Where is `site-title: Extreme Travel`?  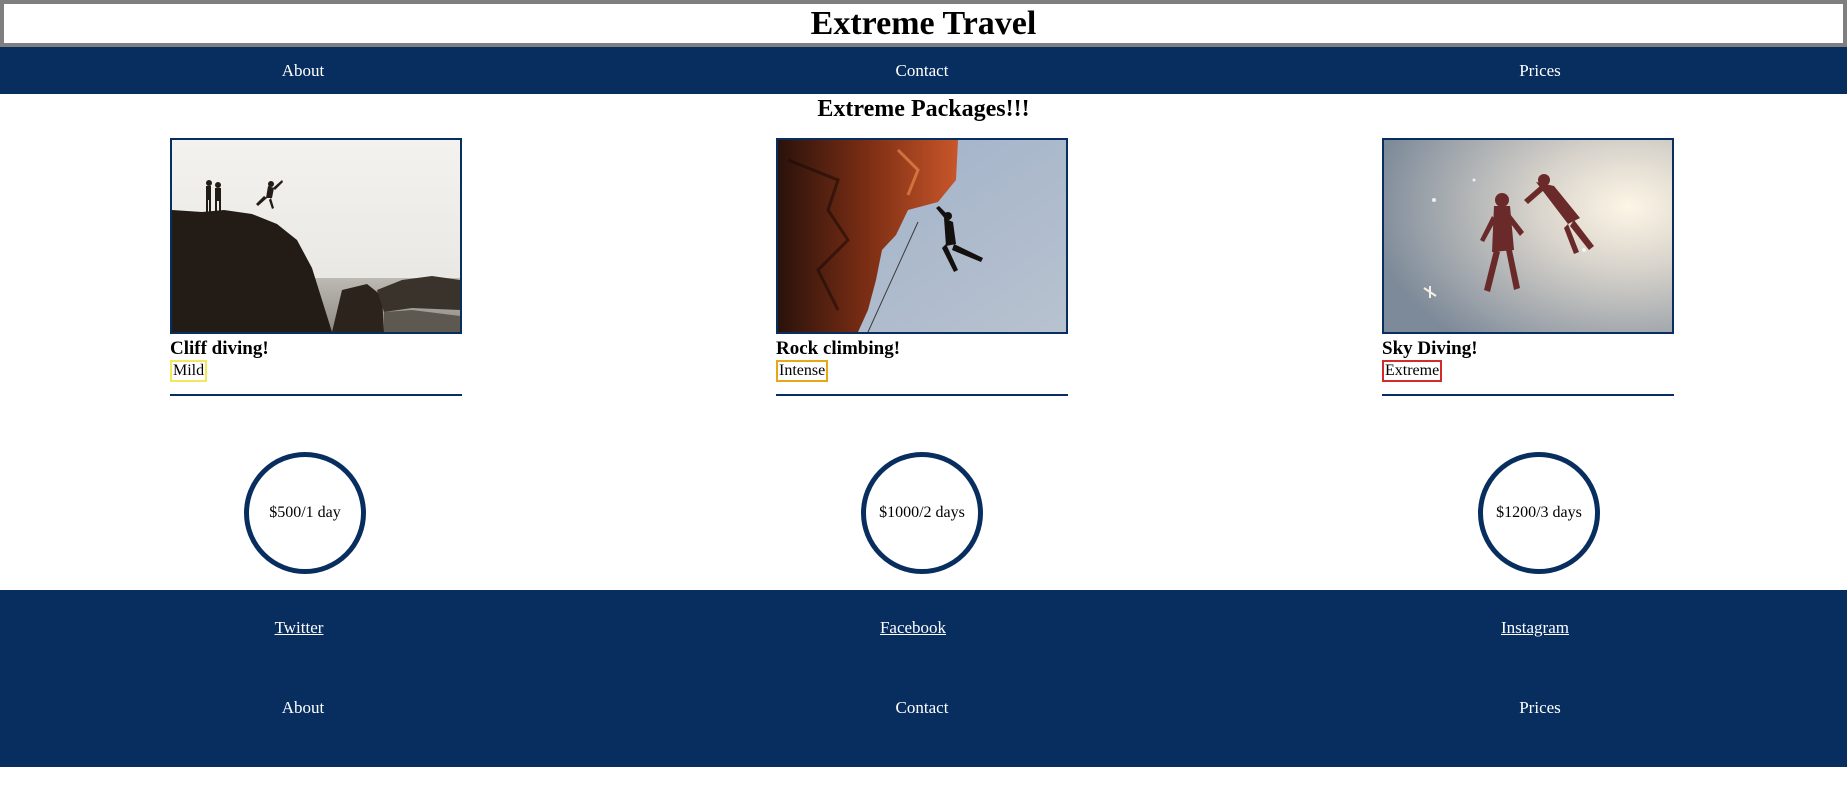 site-title: Extreme Travel is located at coordinates (923, 23).